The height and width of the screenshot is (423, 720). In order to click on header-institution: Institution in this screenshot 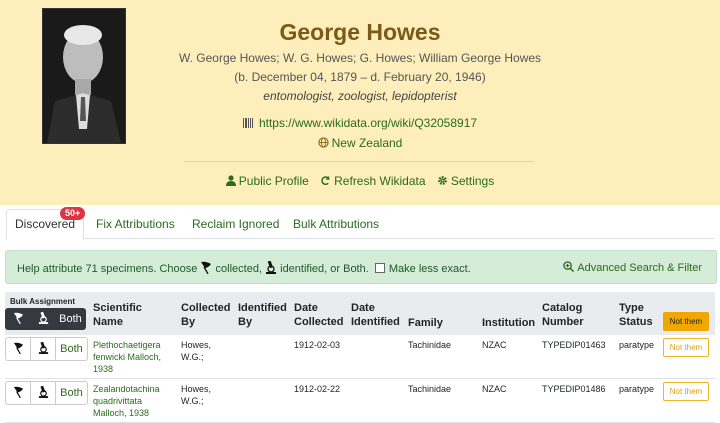, I will do `click(508, 323)`.